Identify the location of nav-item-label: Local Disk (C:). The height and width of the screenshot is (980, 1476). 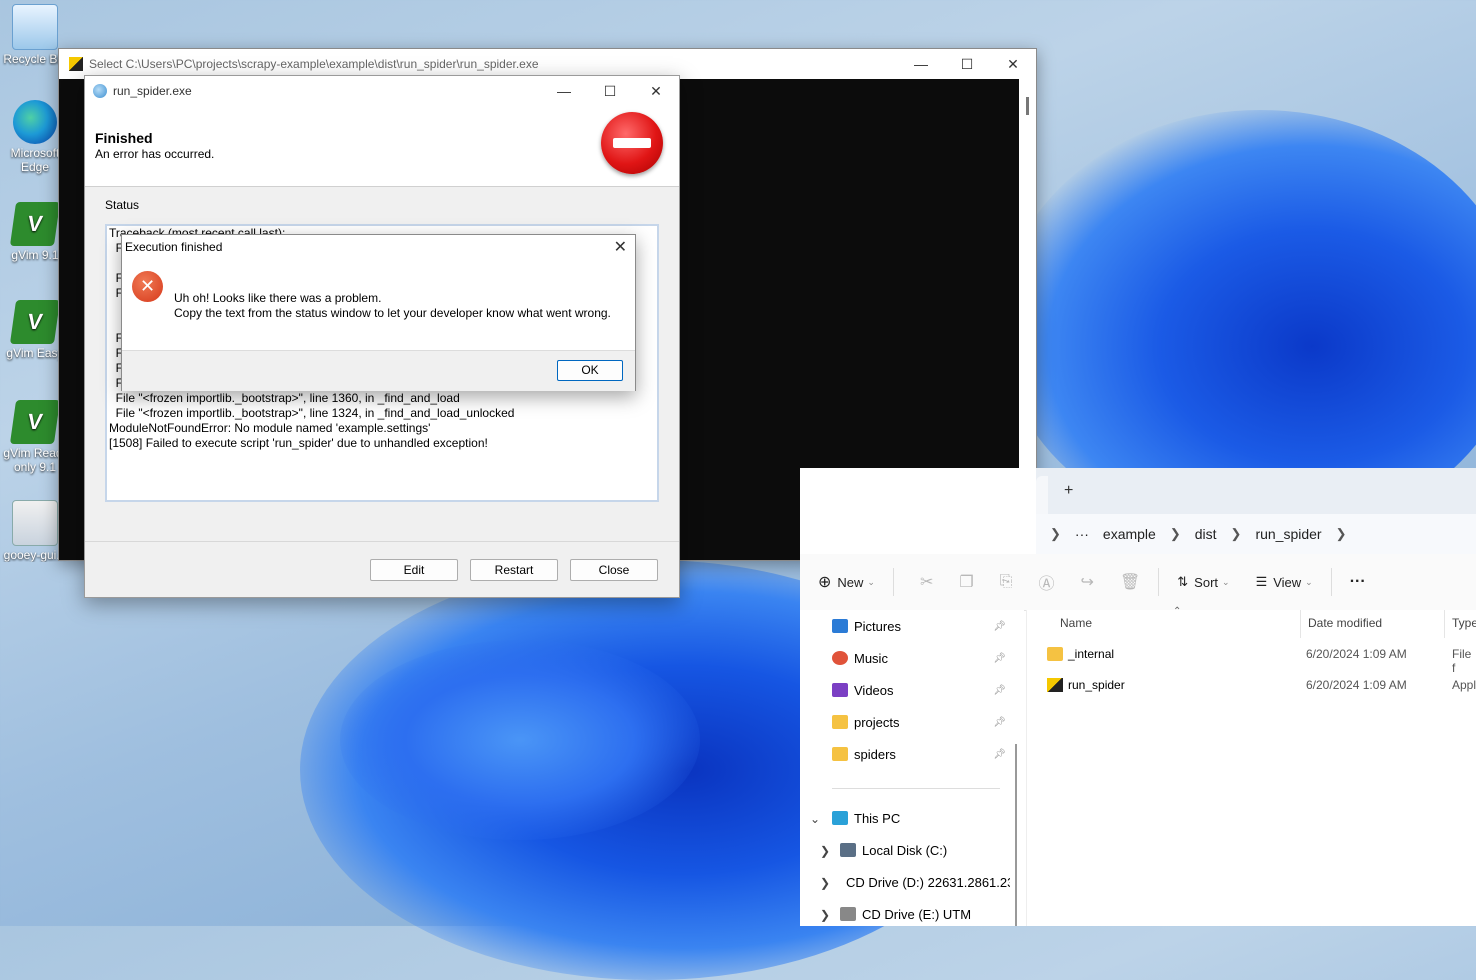
(905, 850).